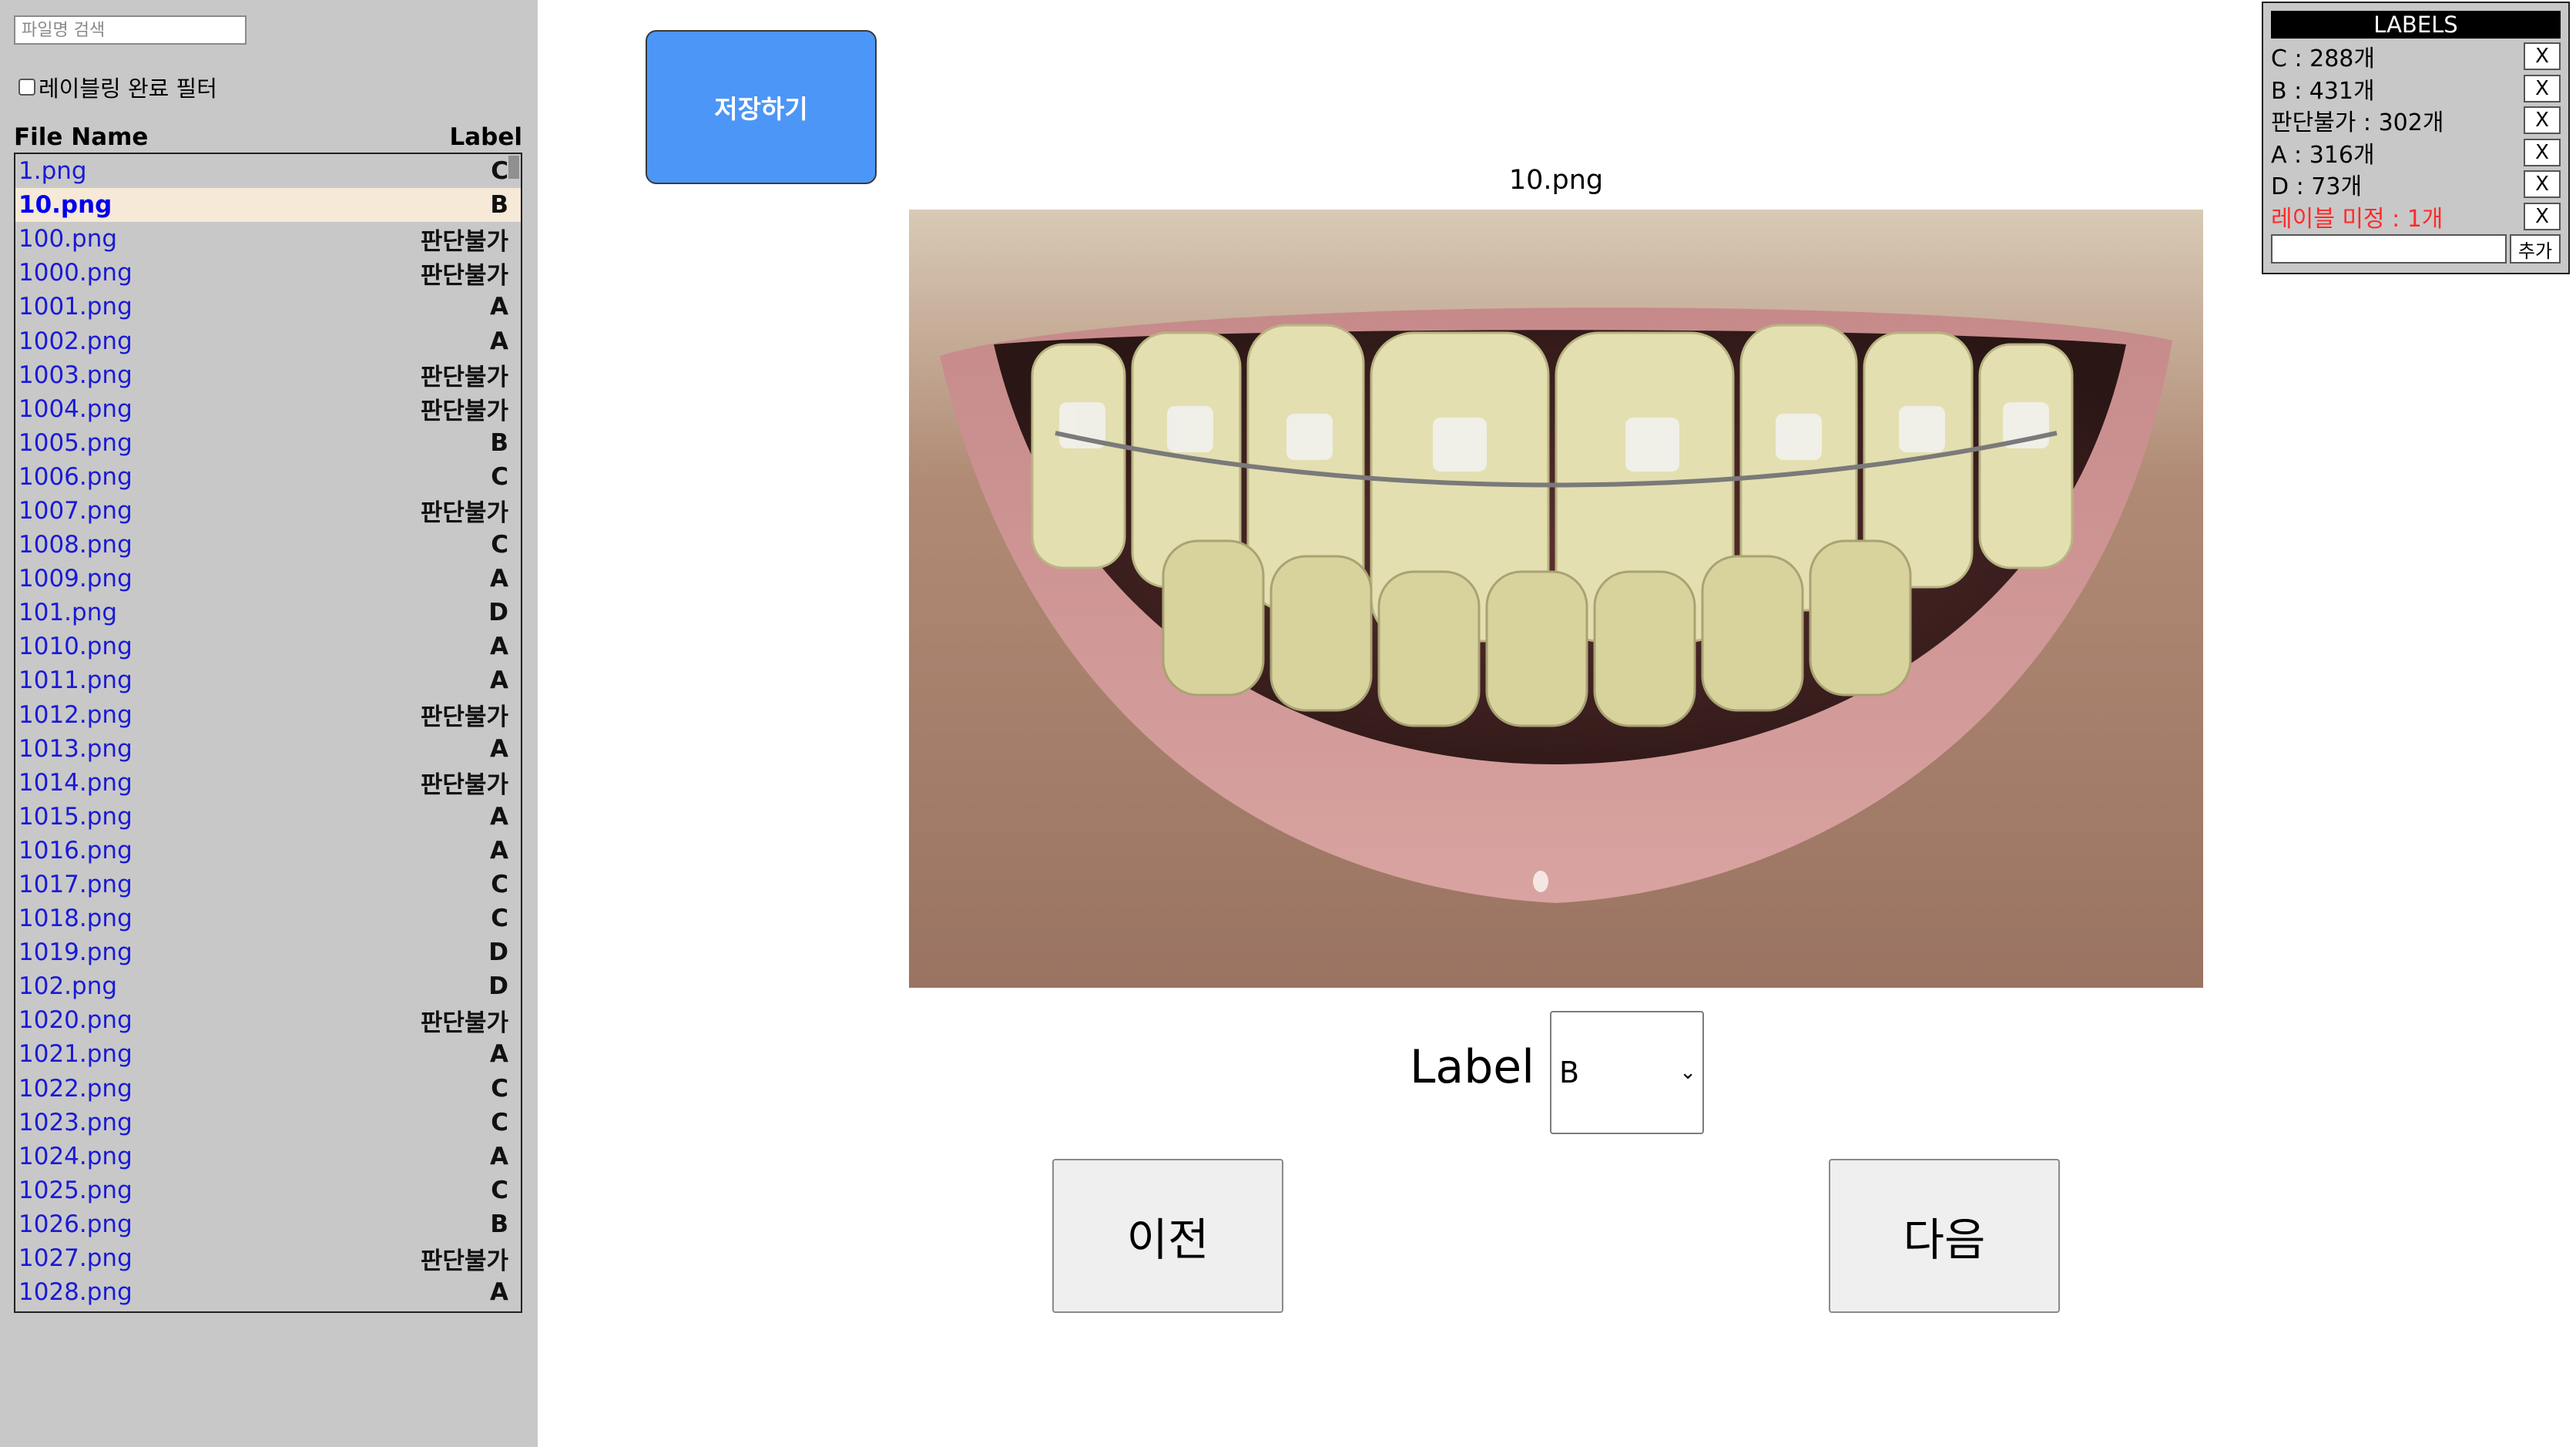 This screenshot has width=2576, height=1447. Describe the element at coordinates (268, 1190) in the screenshot. I see `file-list-row: 1025.png C` at that location.